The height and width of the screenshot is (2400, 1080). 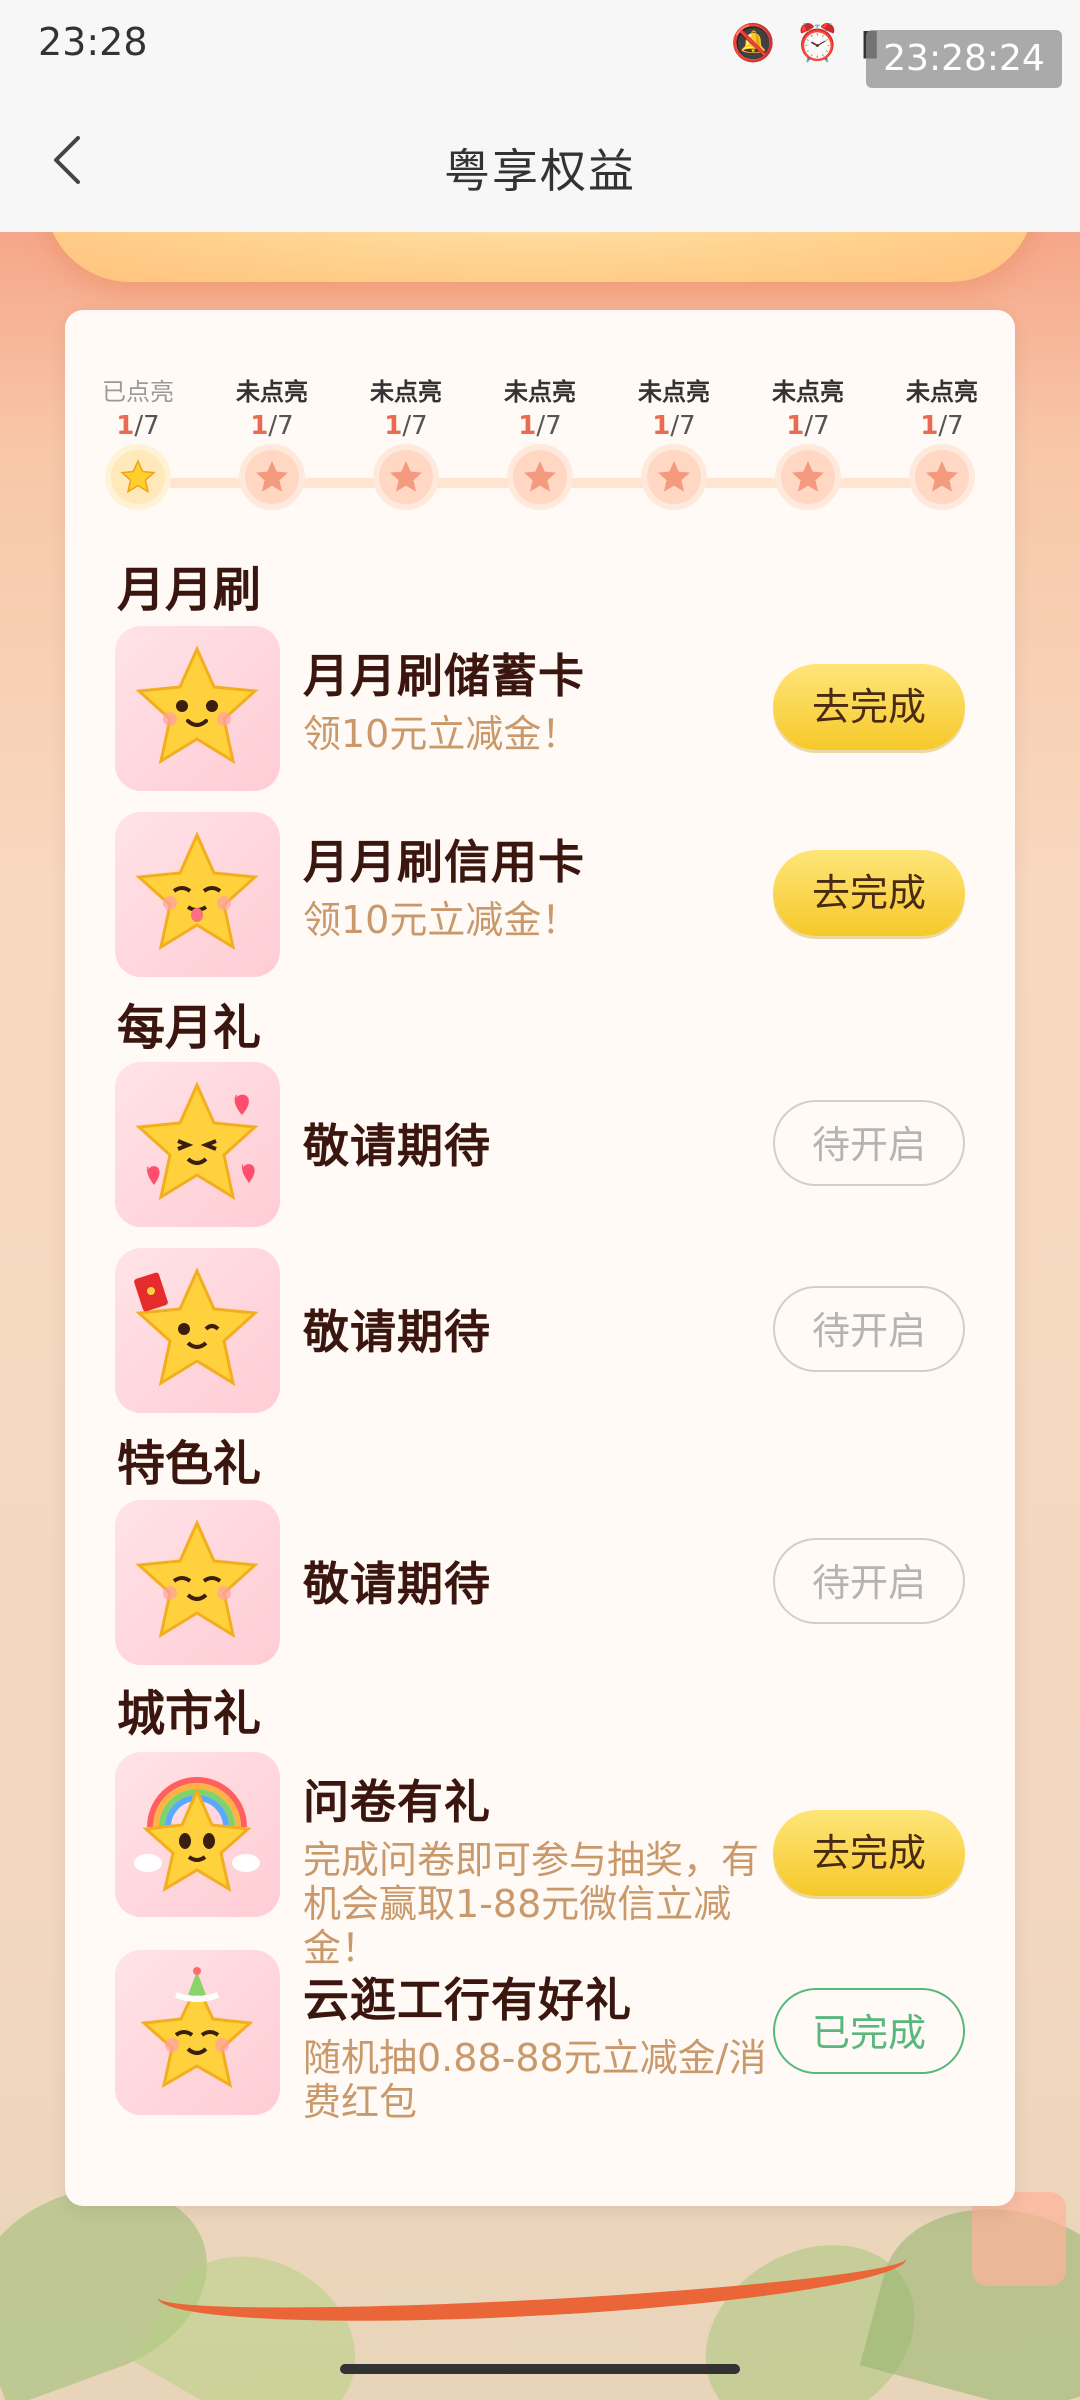 What do you see at coordinates (540, 47) in the screenshot?
I see `status-bar: 23:28 🔕 ⏰ ▮ 23:28:24` at bounding box center [540, 47].